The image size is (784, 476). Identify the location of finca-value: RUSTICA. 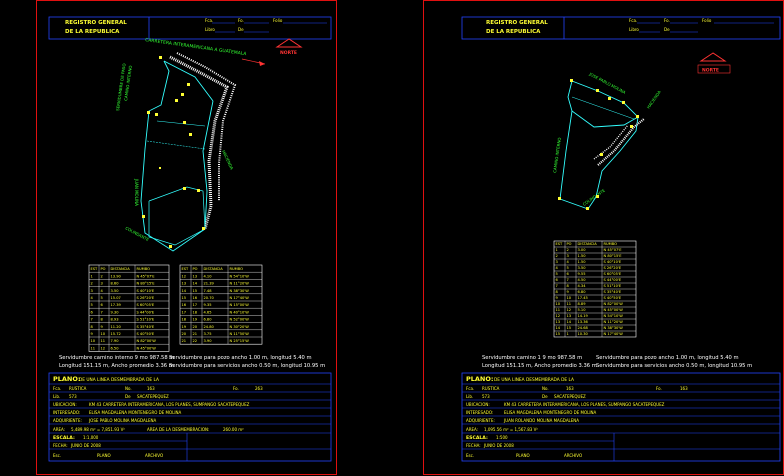
(78, 388).